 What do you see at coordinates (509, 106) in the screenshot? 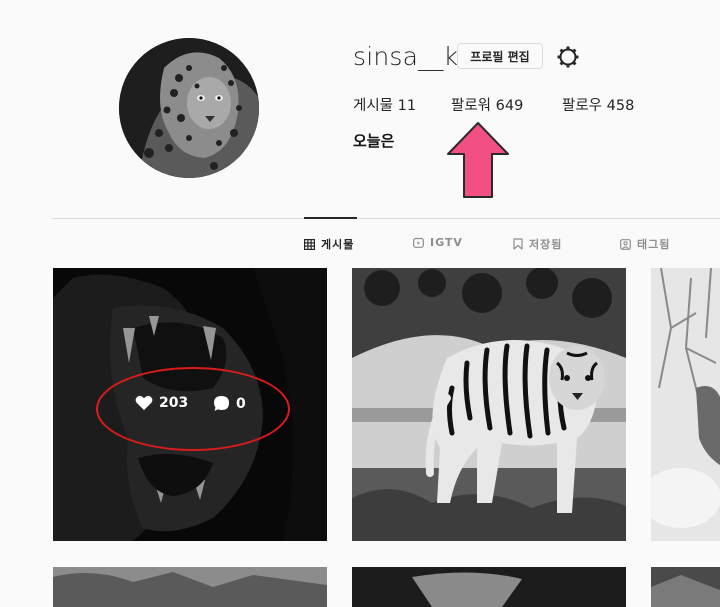
I see `followers-count: 649` at bounding box center [509, 106].